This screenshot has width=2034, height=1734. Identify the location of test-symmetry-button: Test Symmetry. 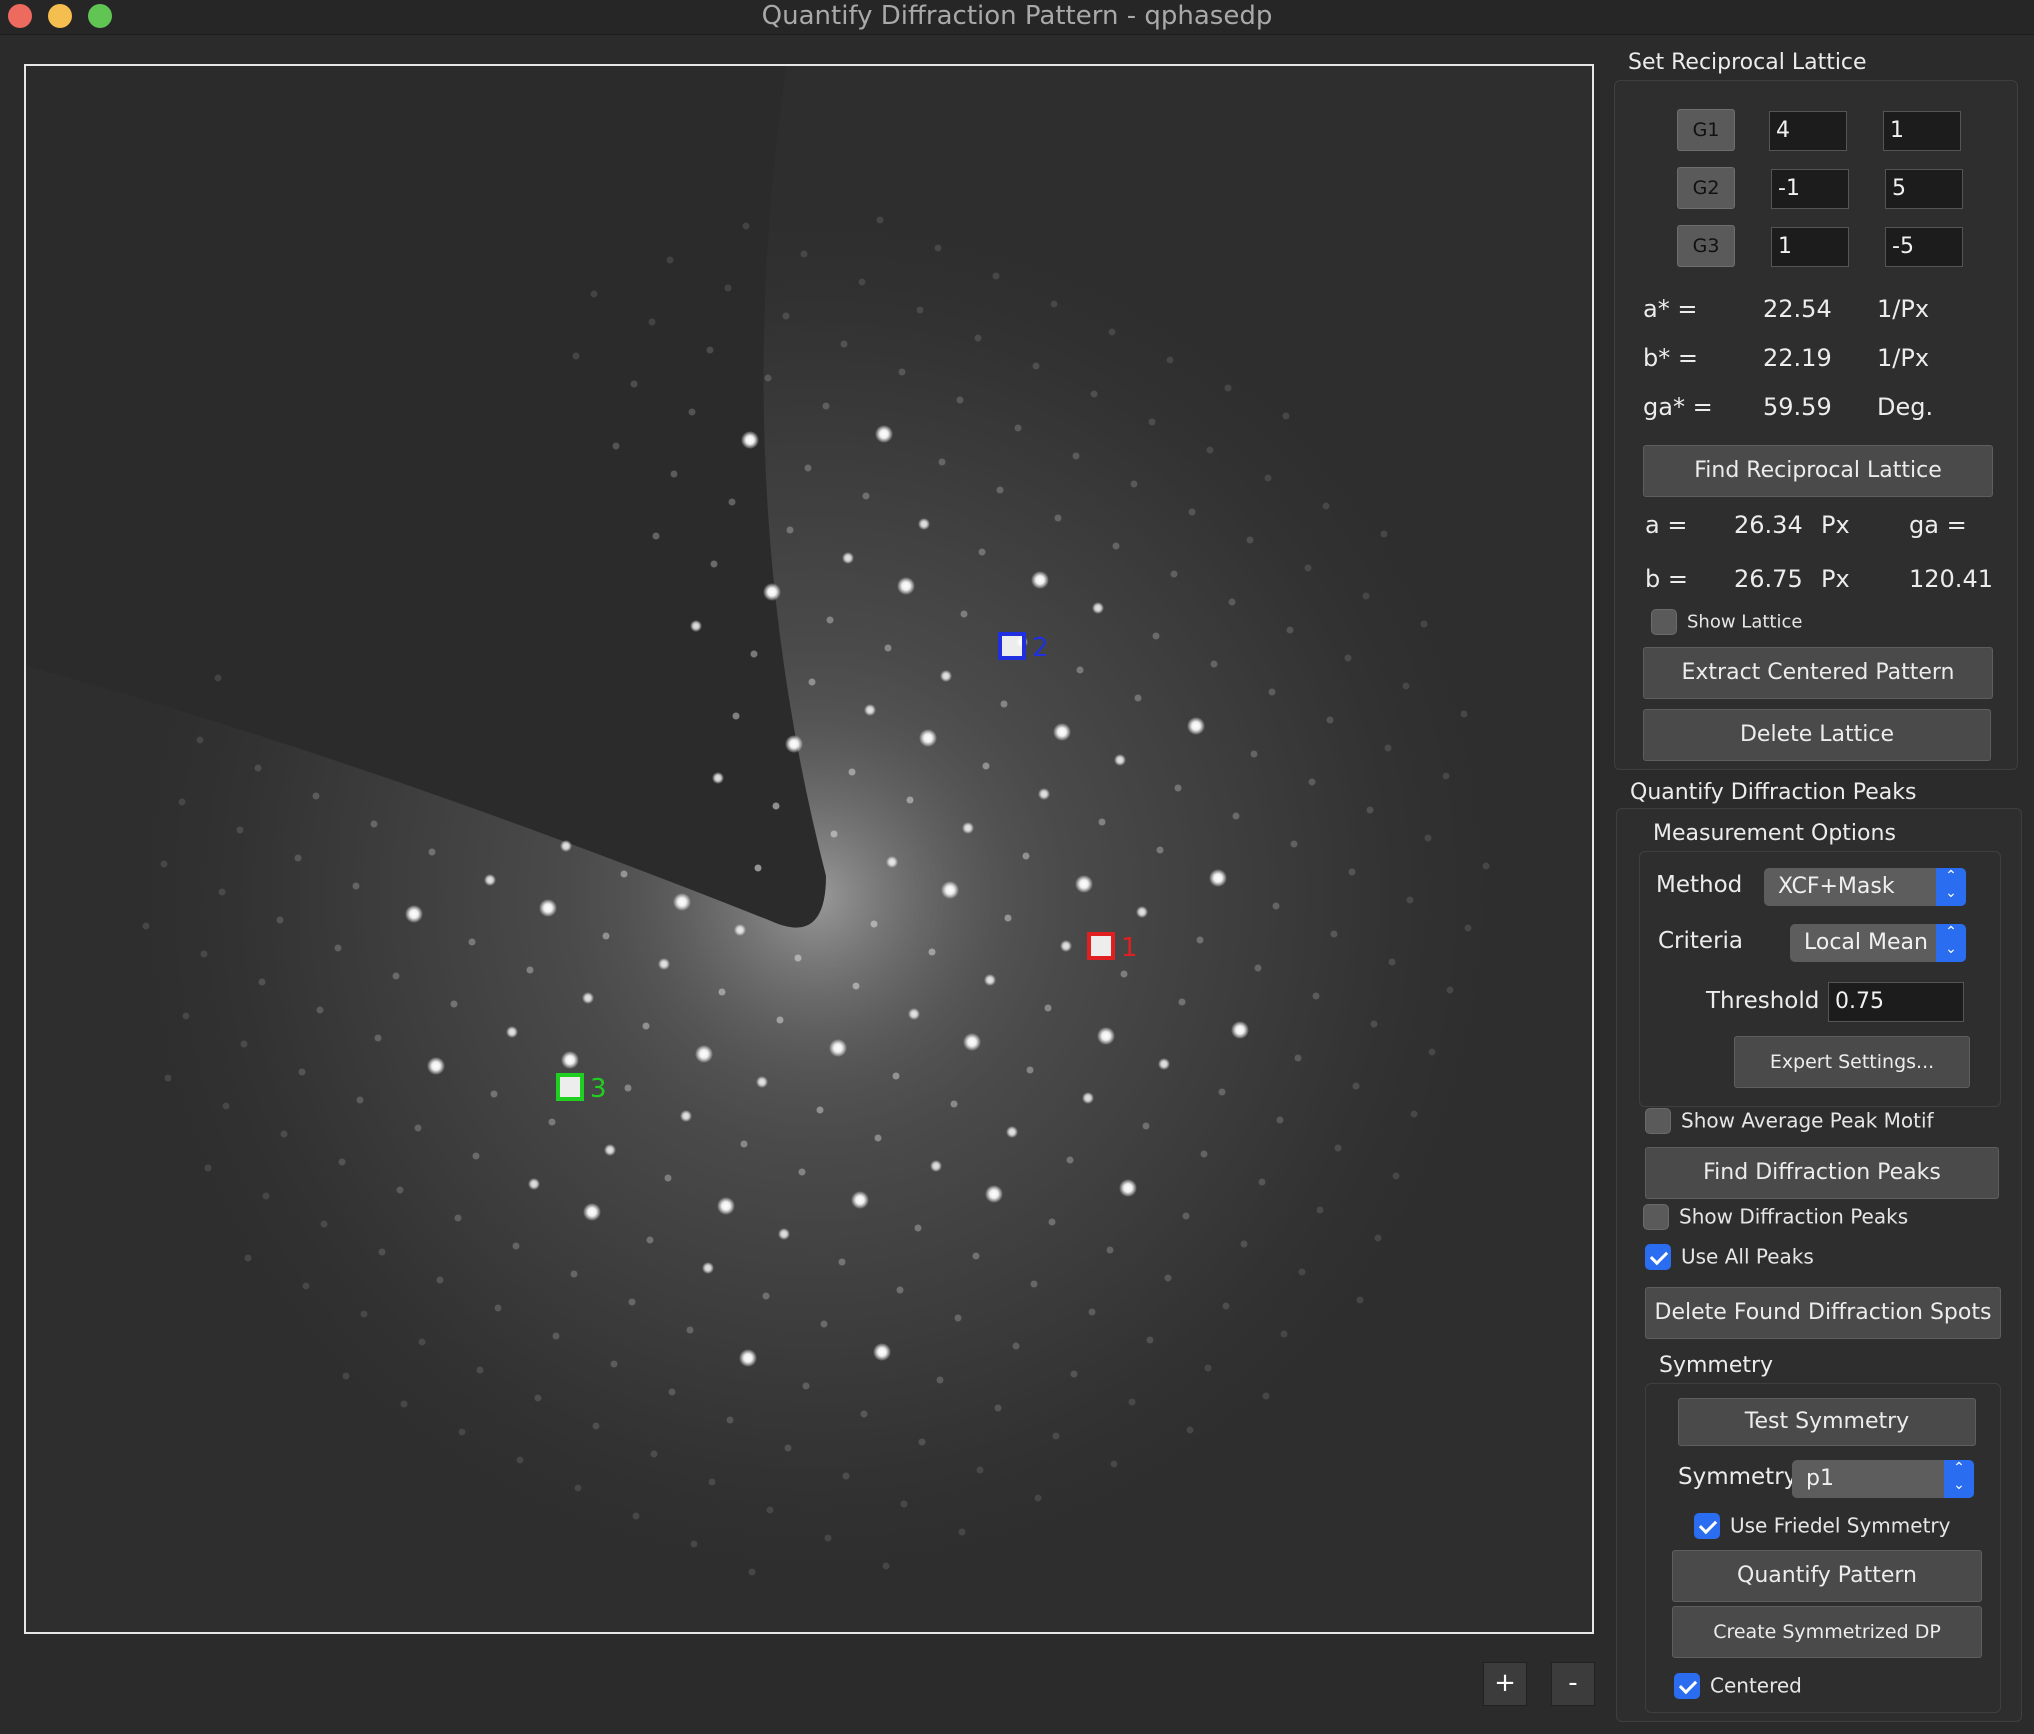
(1827, 1422).